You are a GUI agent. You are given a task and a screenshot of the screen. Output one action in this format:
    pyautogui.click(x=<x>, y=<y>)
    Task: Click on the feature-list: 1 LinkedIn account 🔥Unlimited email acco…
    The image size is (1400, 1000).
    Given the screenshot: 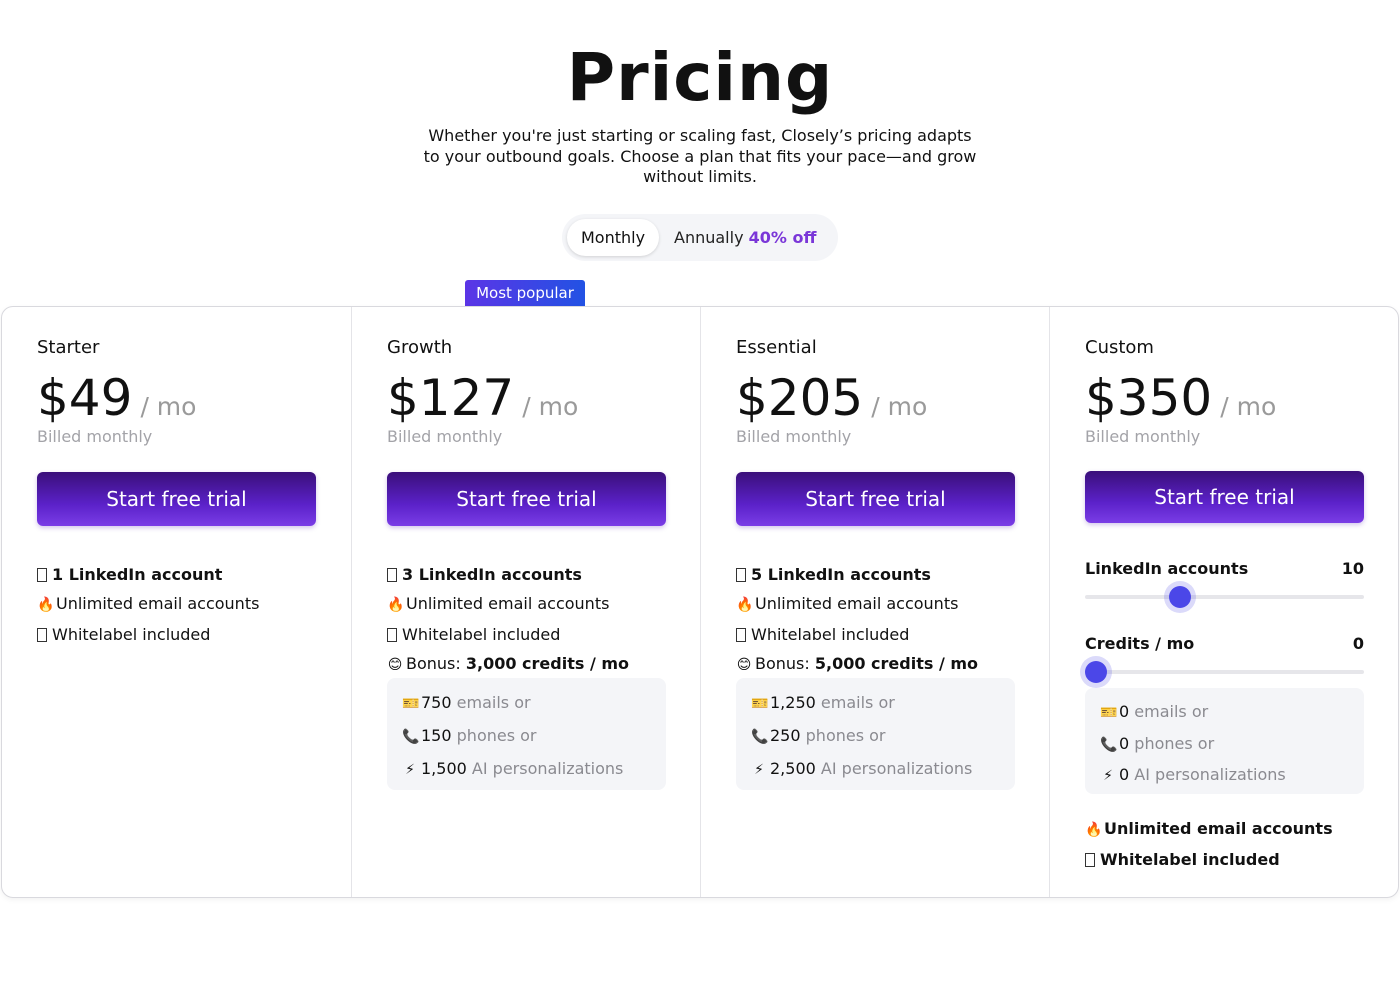 What is the action you would take?
    pyautogui.click(x=182, y=604)
    